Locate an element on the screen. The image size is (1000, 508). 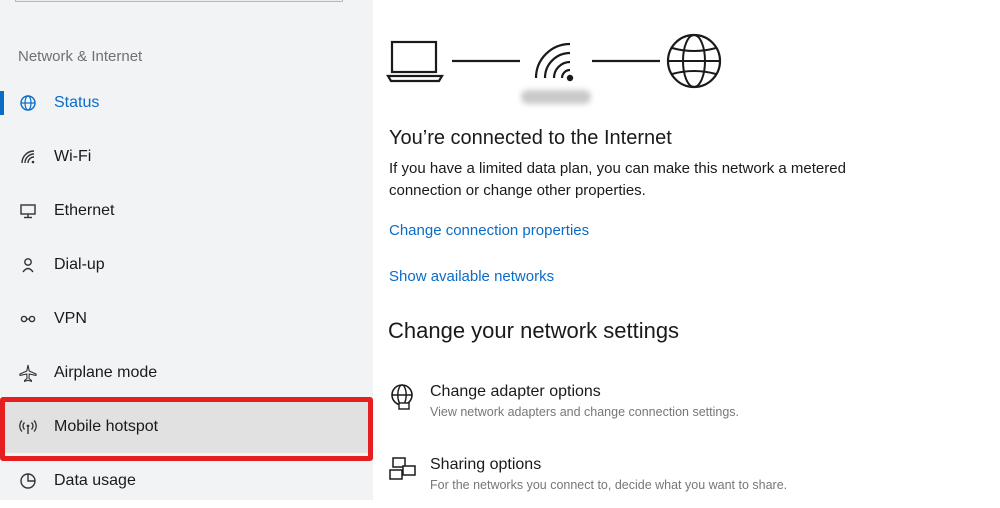
adapter-globe-icon is located at coordinates (403, 397).